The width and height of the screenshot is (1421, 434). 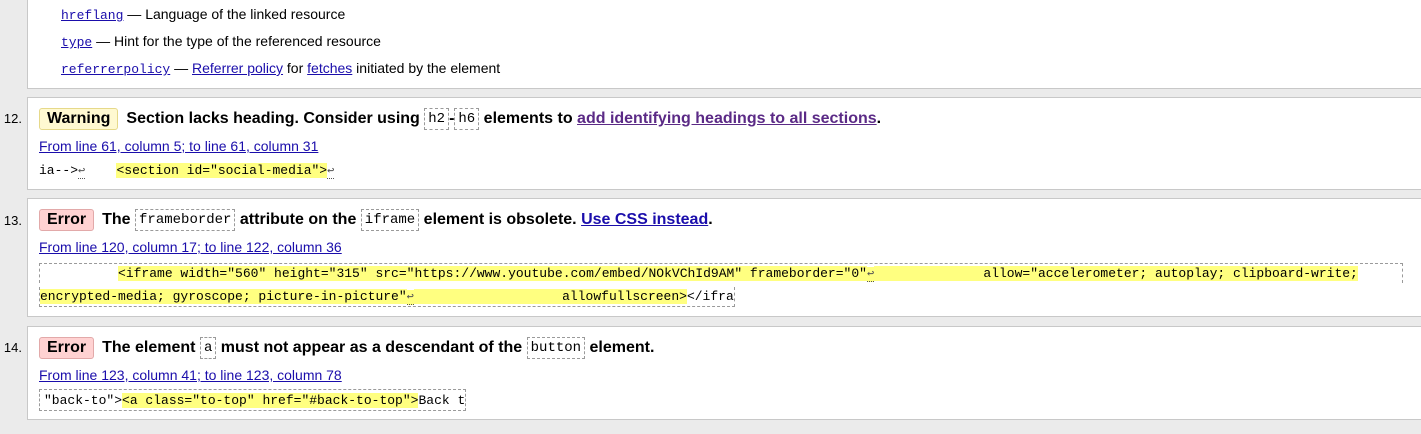 What do you see at coordinates (270, 400) in the screenshot?
I see `extract-highlight: <a class="to-top" href="#back-to-top">` at bounding box center [270, 400].